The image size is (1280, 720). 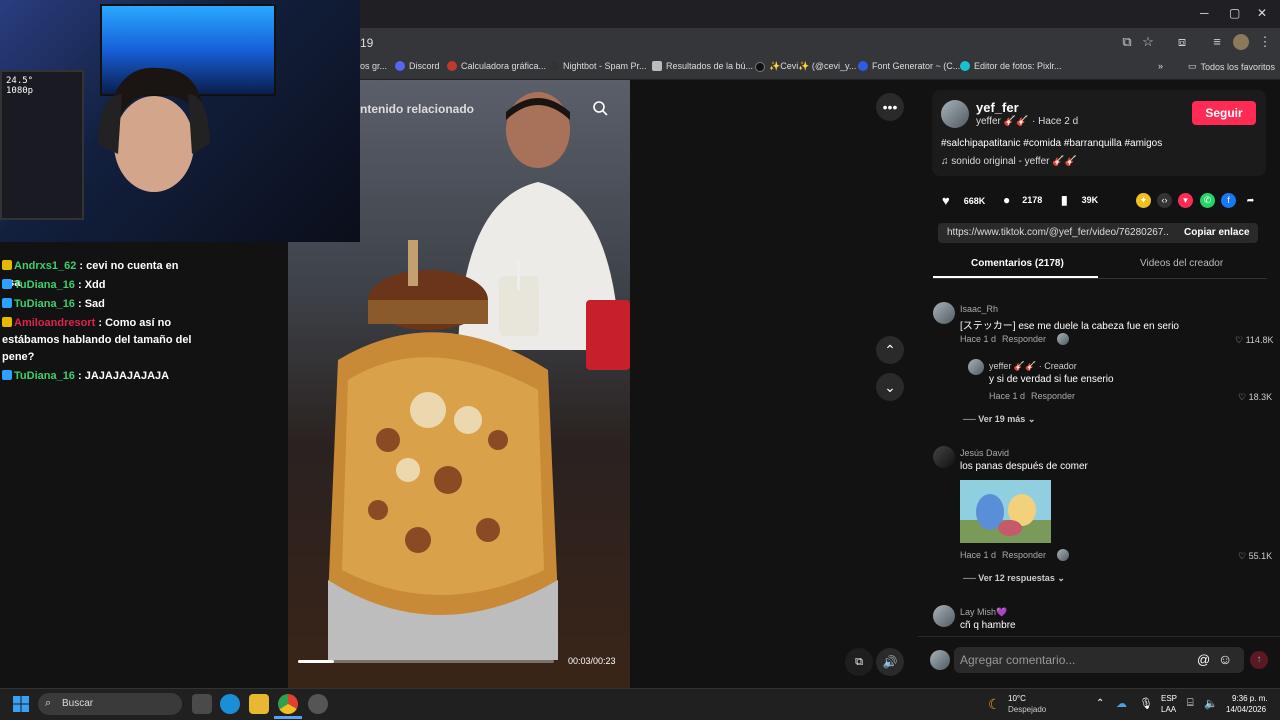 I want to click on weather-temp: 10°C, so click(x=1017, y=698).